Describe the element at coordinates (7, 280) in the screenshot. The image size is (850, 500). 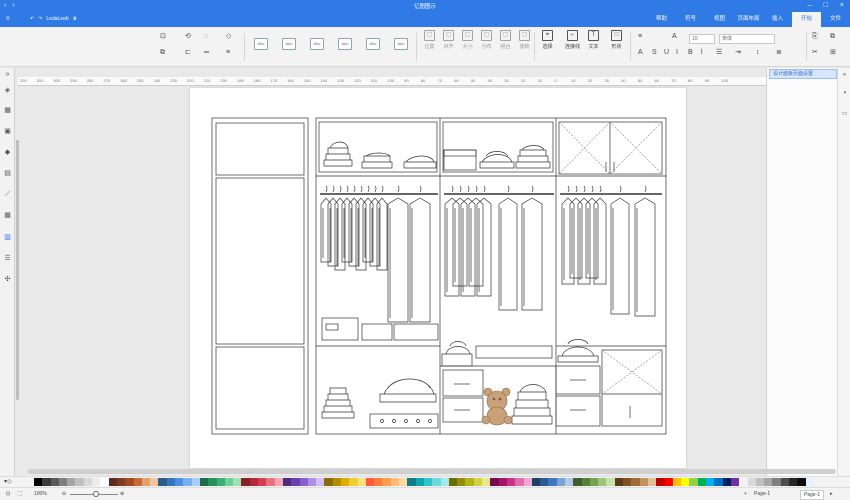
I see `network-icon: ✣` at that location.